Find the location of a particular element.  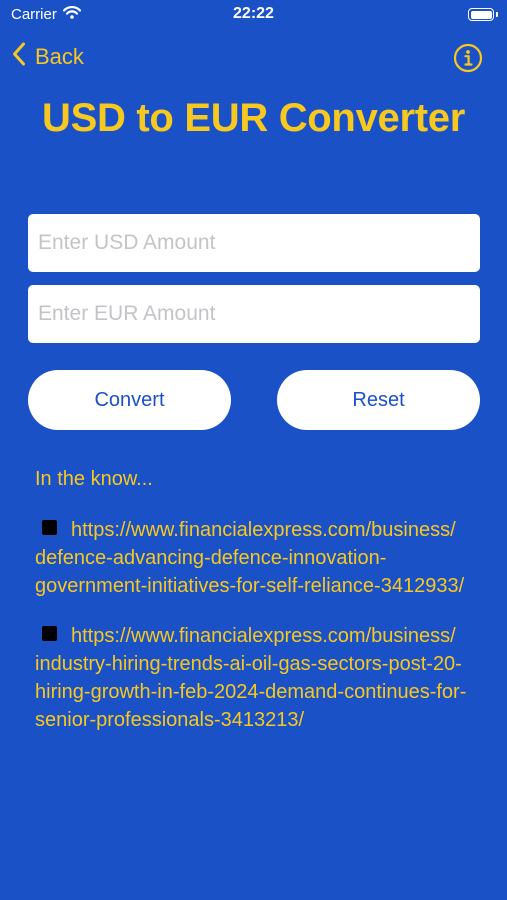

status-time: 22:22 is located at coordinates (253, 13).